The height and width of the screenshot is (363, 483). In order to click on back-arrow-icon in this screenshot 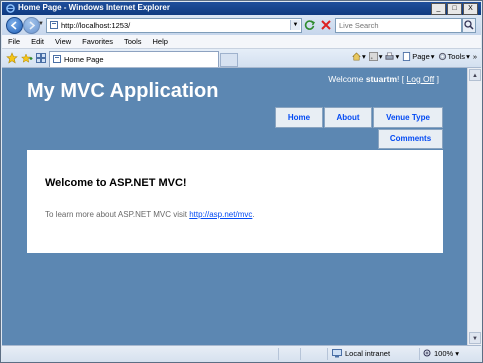, I will do `click(13, 25)`.